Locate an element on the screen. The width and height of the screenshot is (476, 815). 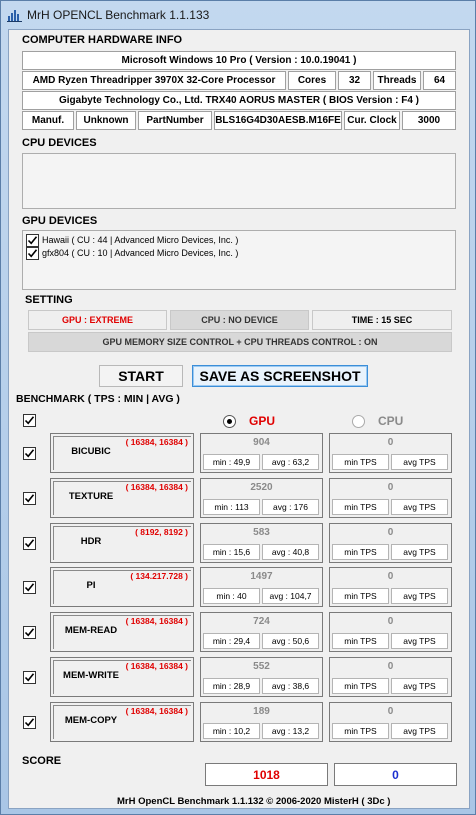
cpu-mode-setting: CPU : NO DEVICE is located at coordinates (239, 320).